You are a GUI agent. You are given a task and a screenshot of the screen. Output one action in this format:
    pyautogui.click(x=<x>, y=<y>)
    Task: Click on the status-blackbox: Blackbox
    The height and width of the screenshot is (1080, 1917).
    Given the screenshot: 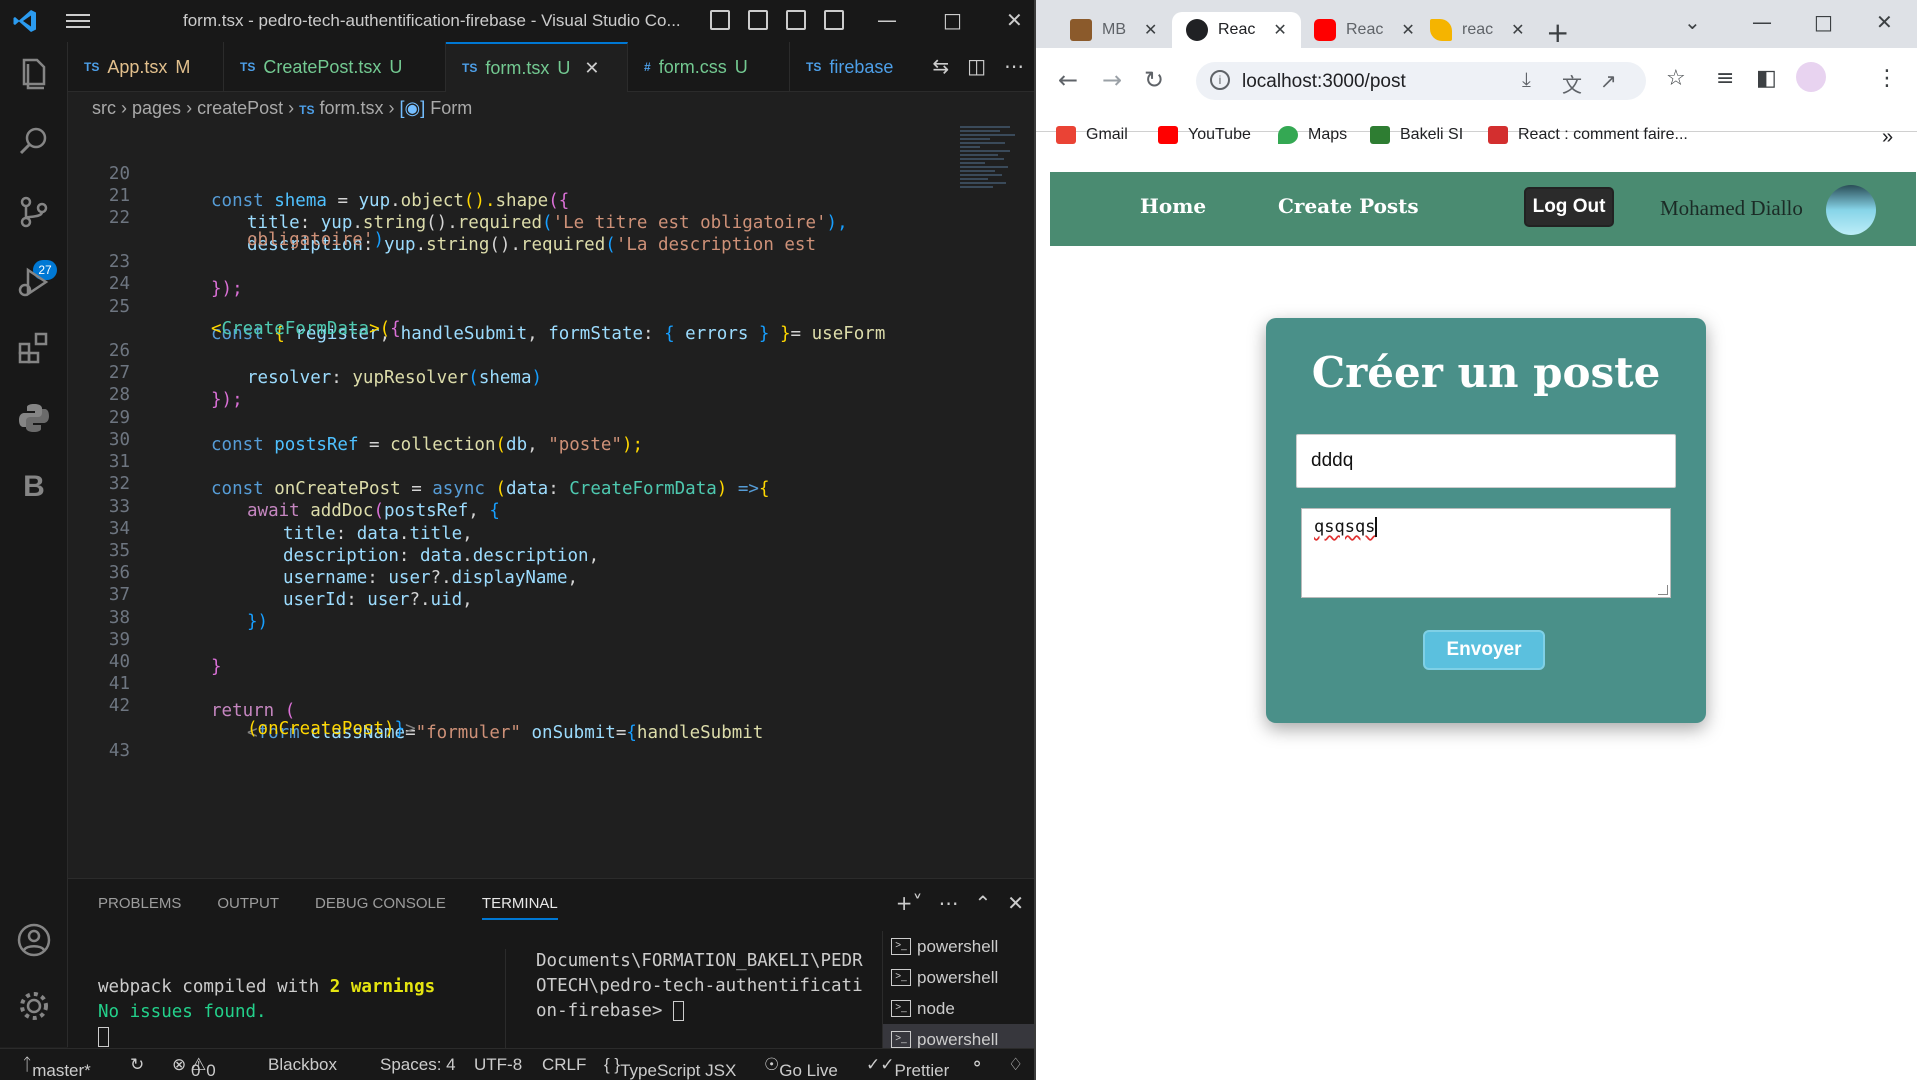 What is the action you would take?
    pyautogui.click(x=302, y=1065)
    